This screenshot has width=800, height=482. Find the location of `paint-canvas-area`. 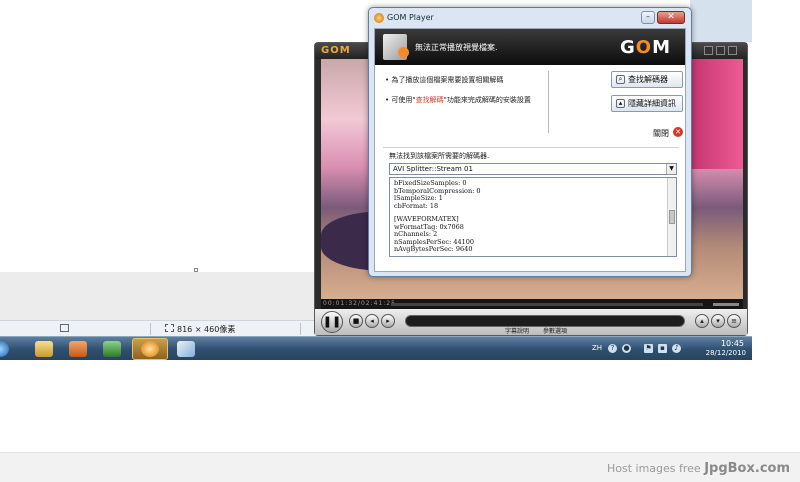

paint-canvas-area is located at coordinates (159, 296).